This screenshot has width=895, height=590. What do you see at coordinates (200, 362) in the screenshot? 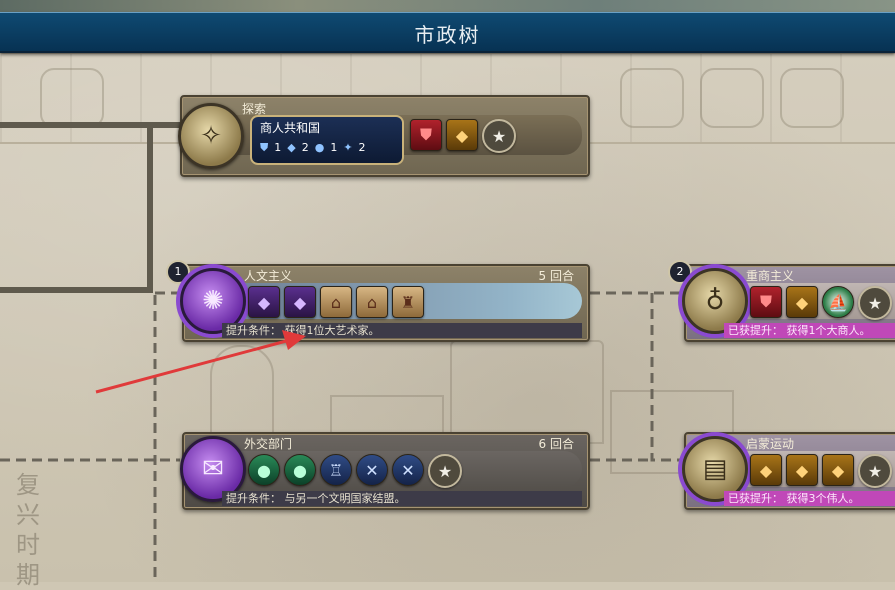
I see `annotation-arrow` at bounding box center [200, 362].